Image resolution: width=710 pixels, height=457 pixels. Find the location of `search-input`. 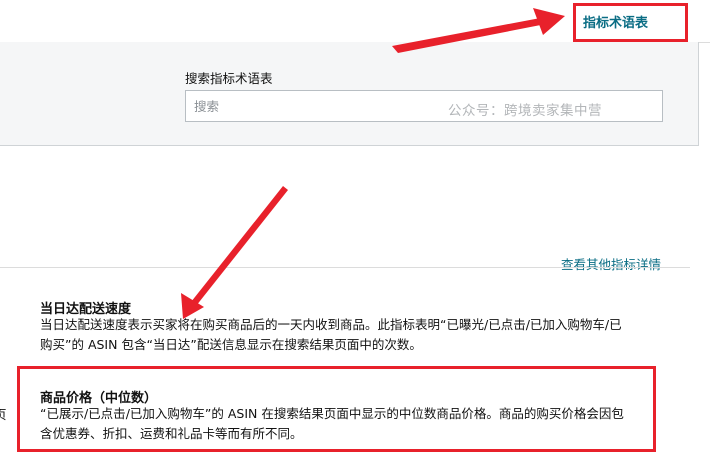

search-input is located at coordinates (424, 106).